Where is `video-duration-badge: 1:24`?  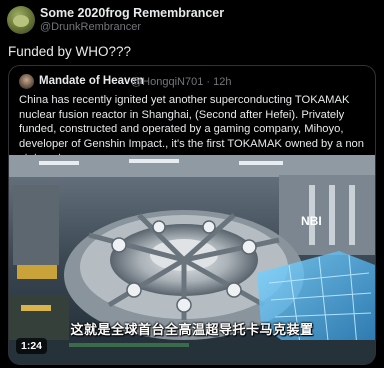 video-duration-badge: 1:24 is located at coordinates (32, 346).